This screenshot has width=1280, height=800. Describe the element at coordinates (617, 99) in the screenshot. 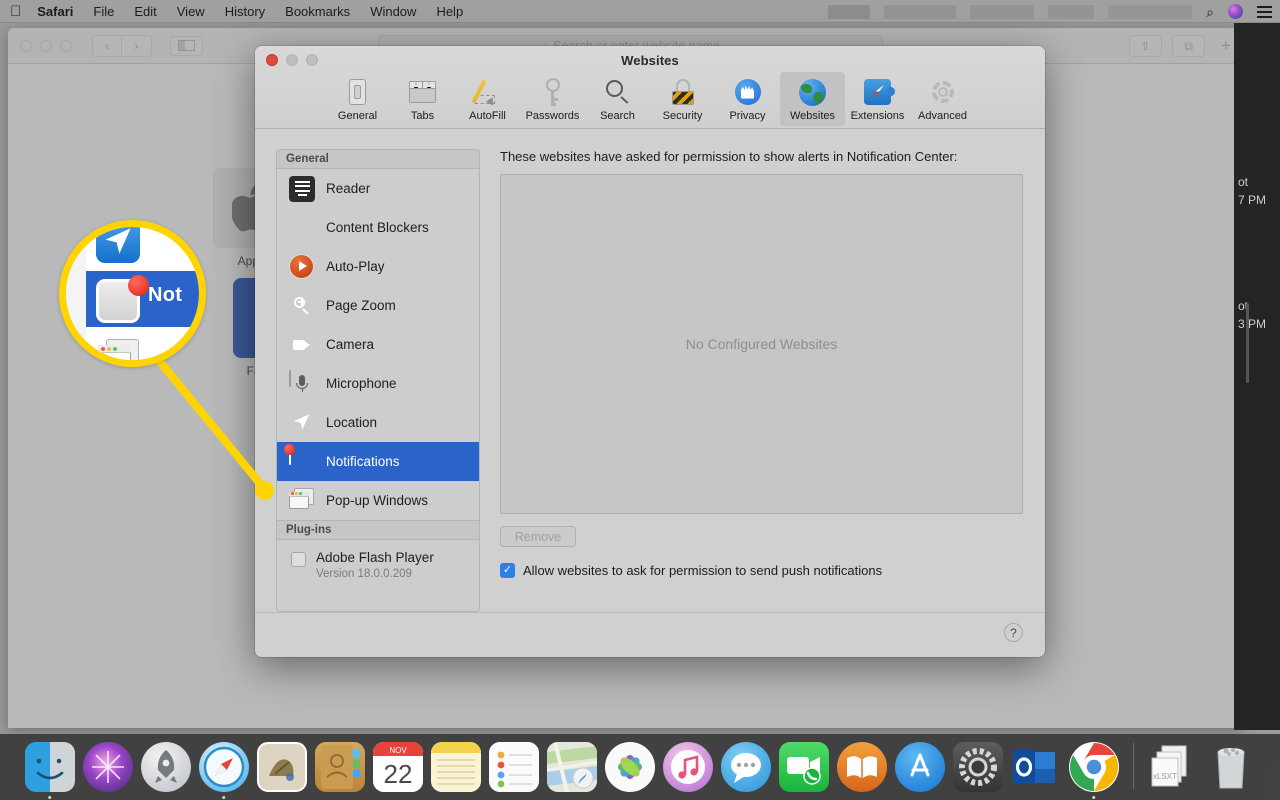

I see `tab-search: Search` at that location.